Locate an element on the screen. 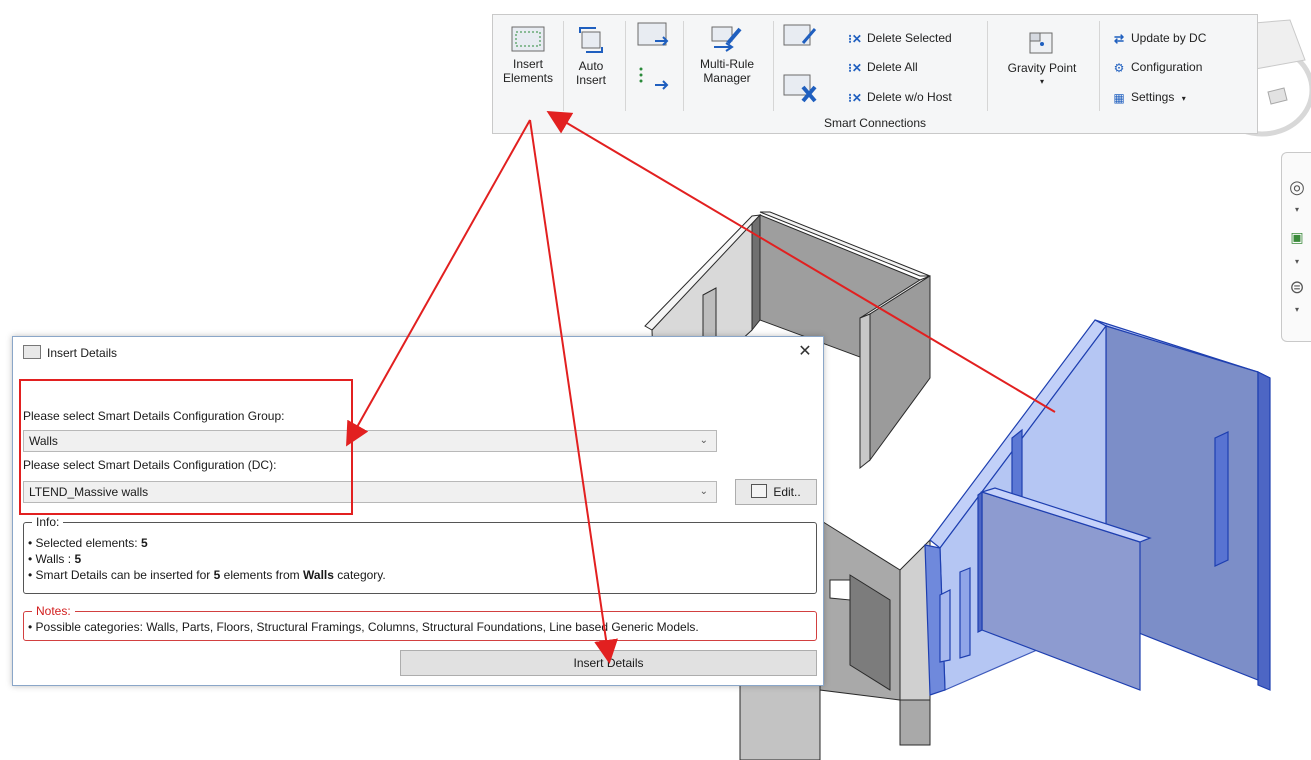  gravity-point-button: Gravity Point ▾ is located at coordinates (1042, 59).